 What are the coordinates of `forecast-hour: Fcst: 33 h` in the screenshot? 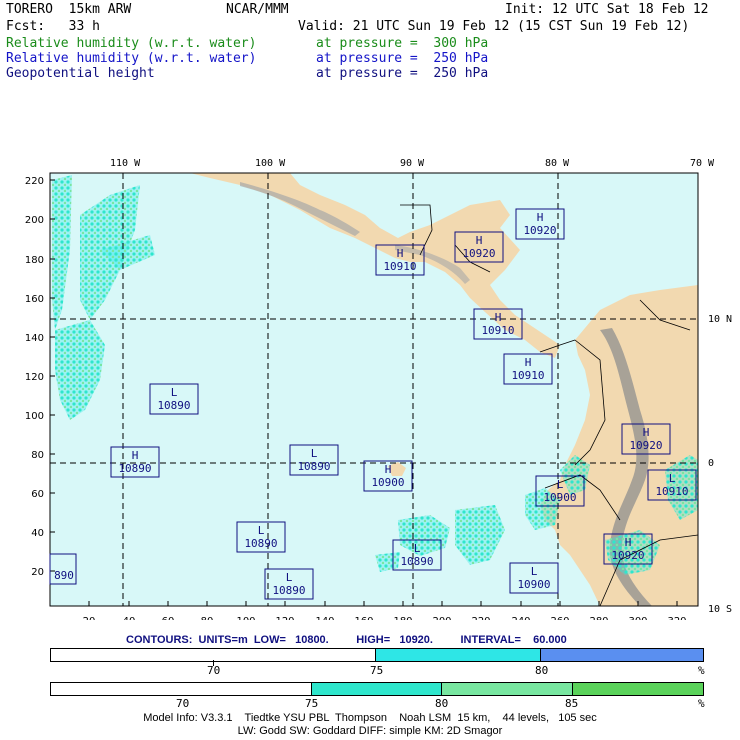 It's located at (53, 26).